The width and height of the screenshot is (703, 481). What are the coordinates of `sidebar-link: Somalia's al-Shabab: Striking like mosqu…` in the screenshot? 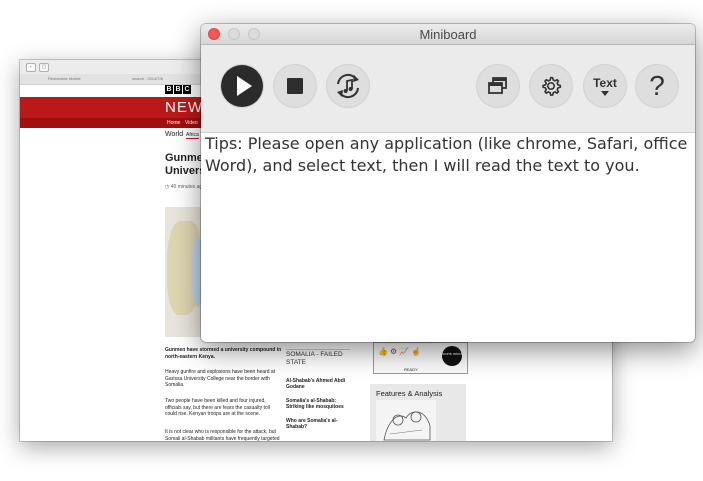 It's located at (318, 404).